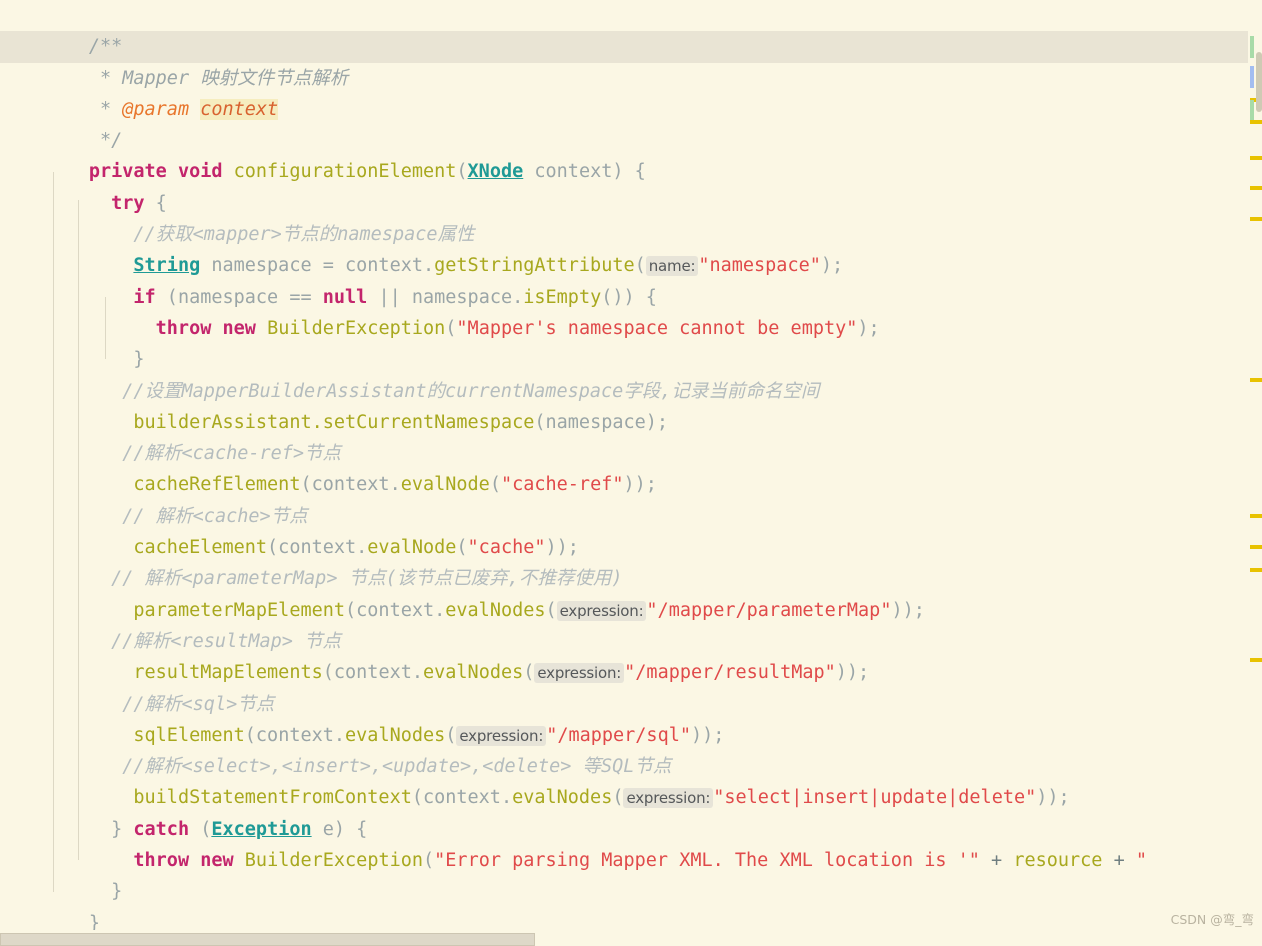 The image size is (1262, 946). What do you see at coordinates (198, 704) in the screenshot?
I see `comment-text: //解析<sql>节点` at bounding box center [198, 704].